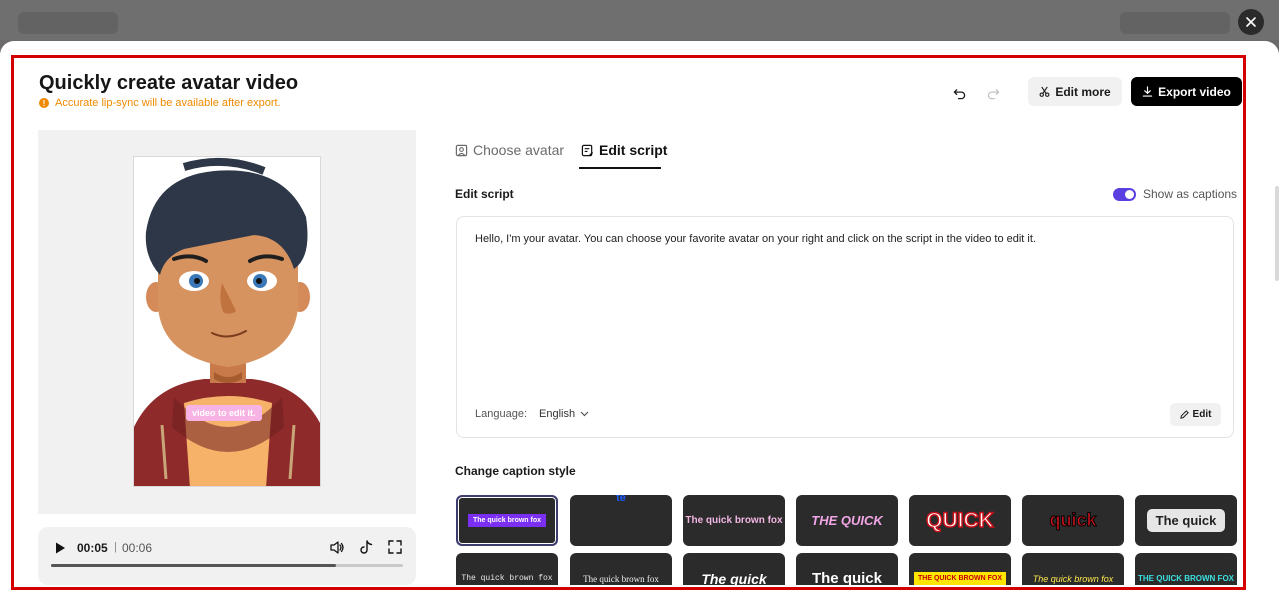  Describe the element at coordinates (1083, 91) in the screenshot. I see `edit-more-label: Edit more` at that location.